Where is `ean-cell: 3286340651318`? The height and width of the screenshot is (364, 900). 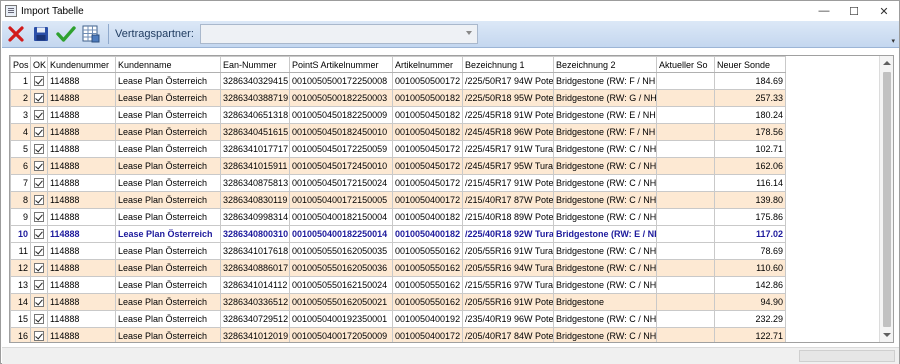 ean-cell: 3286340651318 is located at coordinates (255, 115).